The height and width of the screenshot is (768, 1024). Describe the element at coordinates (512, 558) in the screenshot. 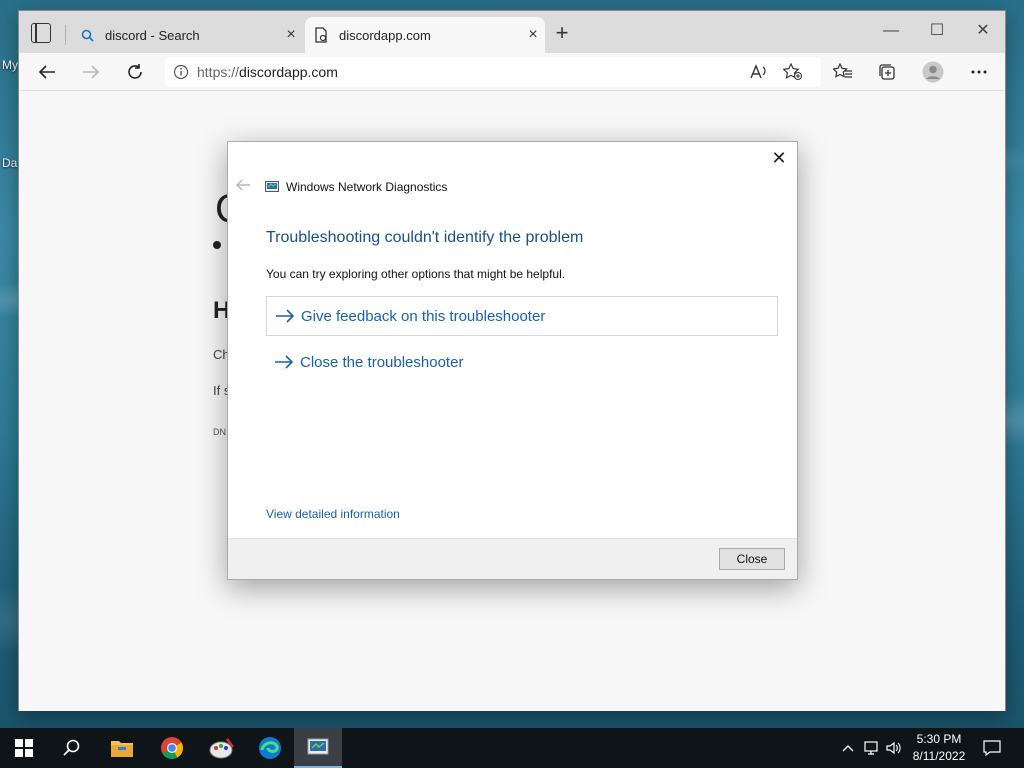

I see `dialog-footer: Close` at that location.